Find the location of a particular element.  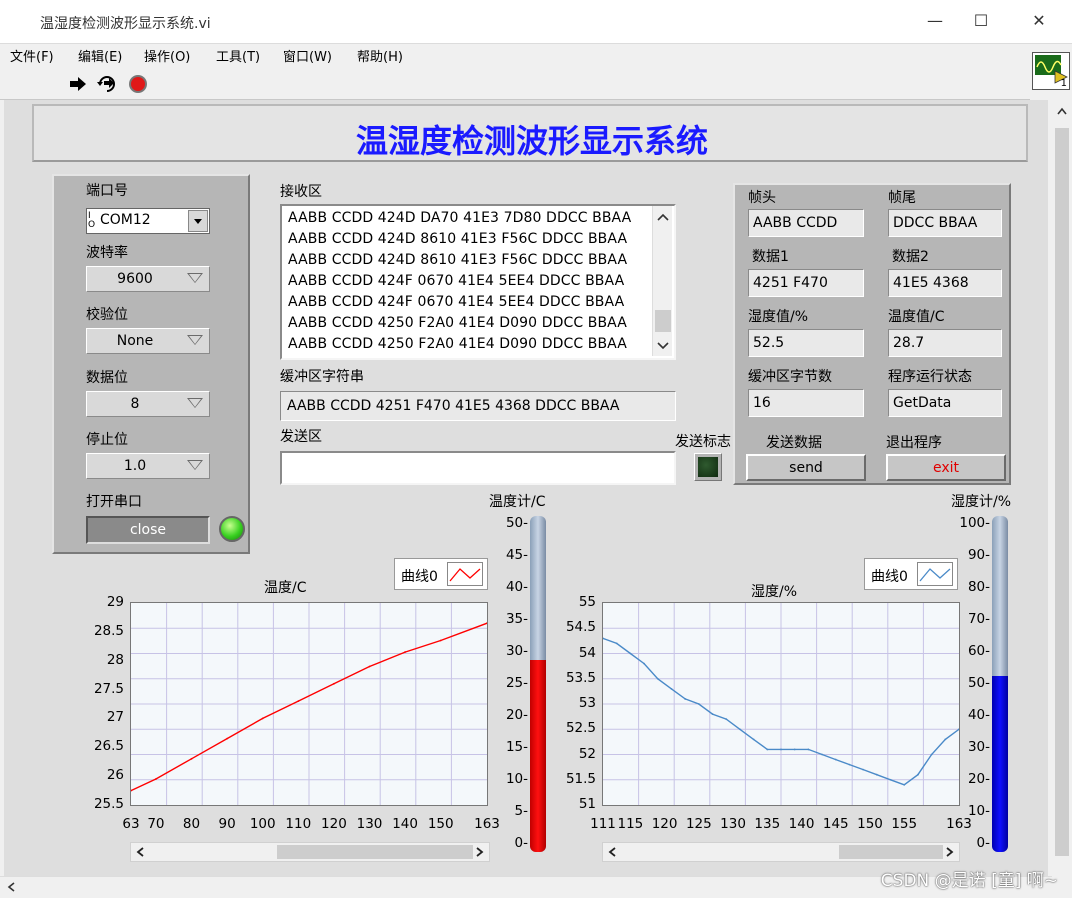

run-continuously-icon is located at coordinates (107, 84).